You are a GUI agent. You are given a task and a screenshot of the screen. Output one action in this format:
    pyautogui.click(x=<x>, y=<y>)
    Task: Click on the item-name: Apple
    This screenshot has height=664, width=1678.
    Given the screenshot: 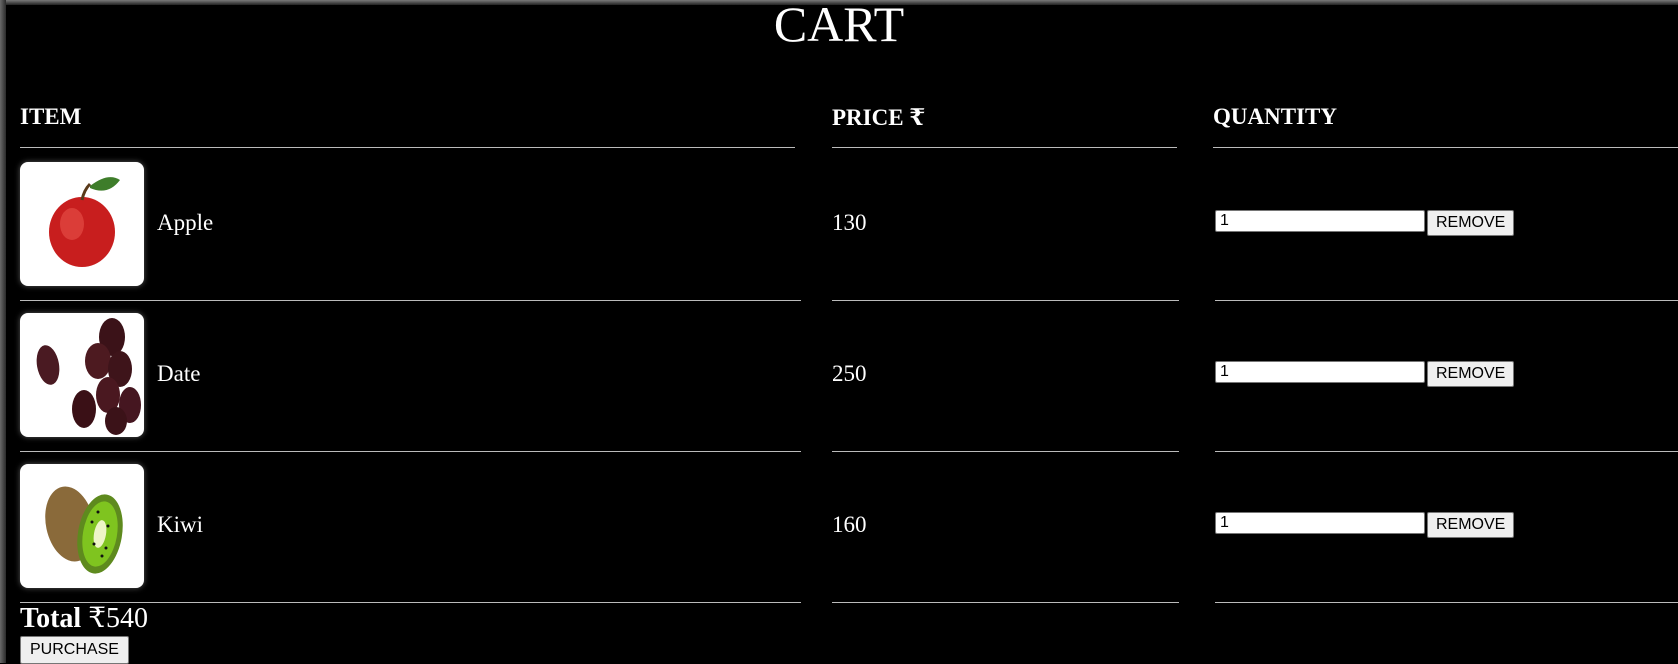 What is the action you would take?
    pyautogui.click(x=185, y=222)
    